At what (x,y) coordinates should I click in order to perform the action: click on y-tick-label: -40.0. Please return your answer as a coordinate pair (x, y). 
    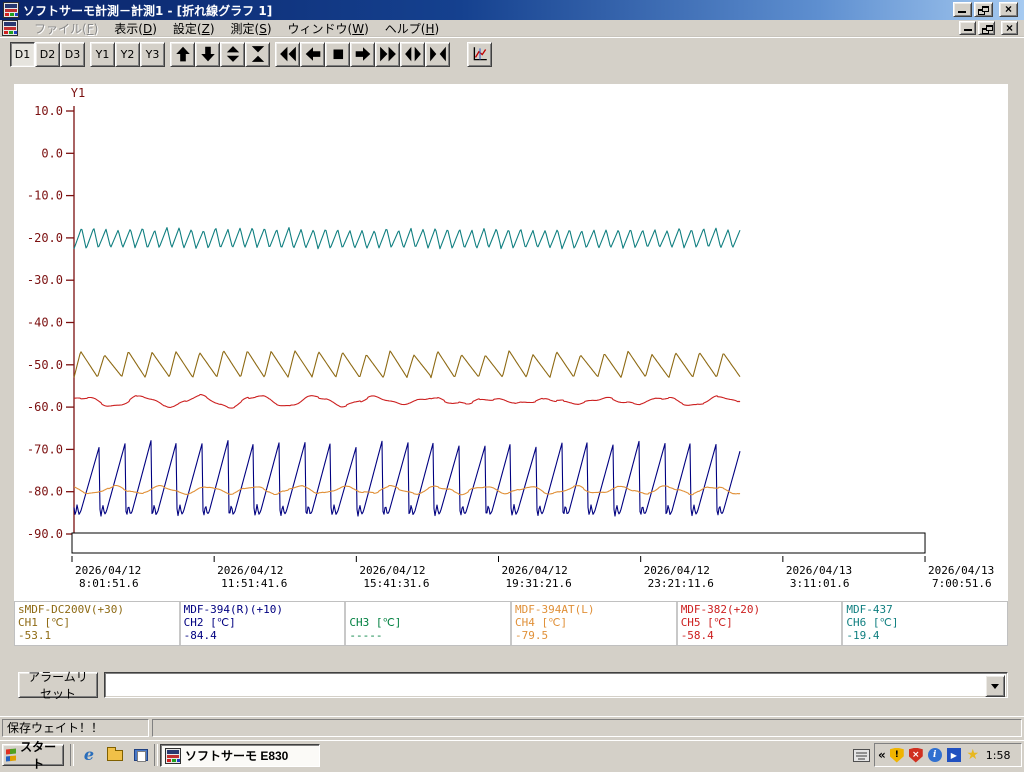
    Looking at the image, I should click on (45, 323).